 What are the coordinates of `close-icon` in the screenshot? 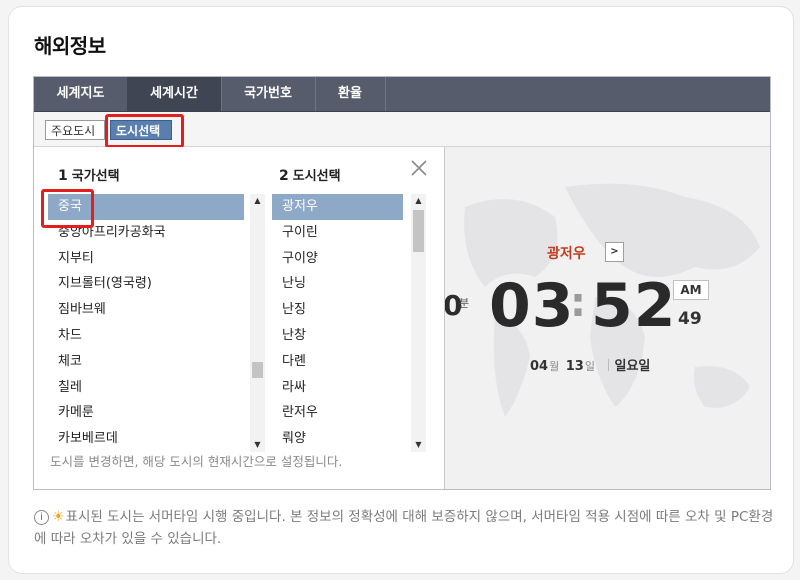 It's located at (419, 168).